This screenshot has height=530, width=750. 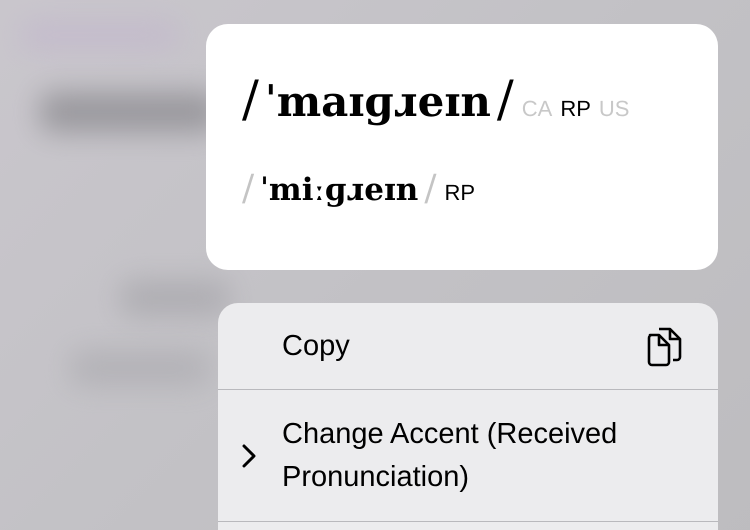 I want to click on chevron-icon, so click(x=249, y=456).